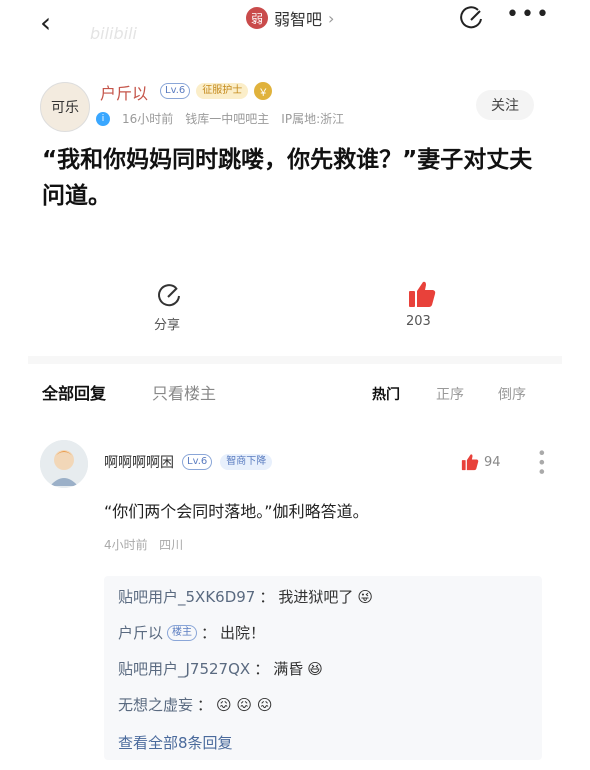  What do you see at coordinates (450, 394) in the screenshot?
I see `sort-ascending: 正序` at bounding box center [450, 394].